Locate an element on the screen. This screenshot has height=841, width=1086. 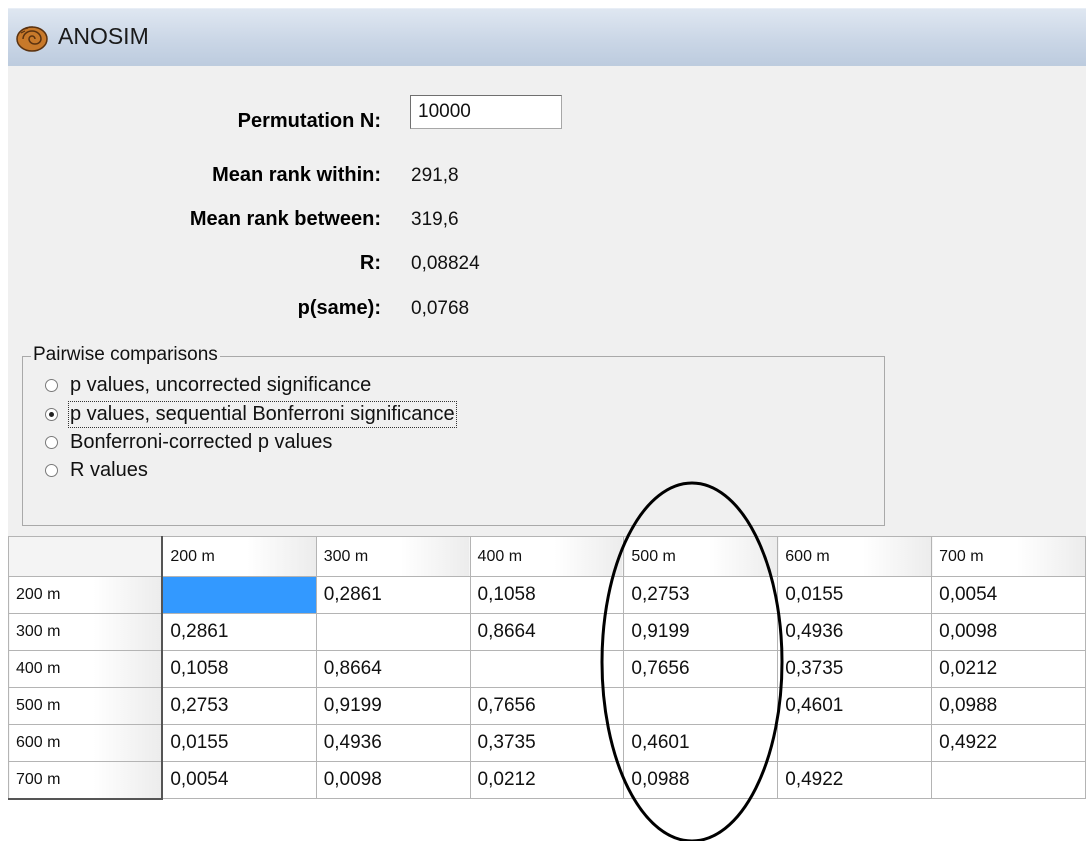
row-header: 500 m is located at coordinates (86, 706).